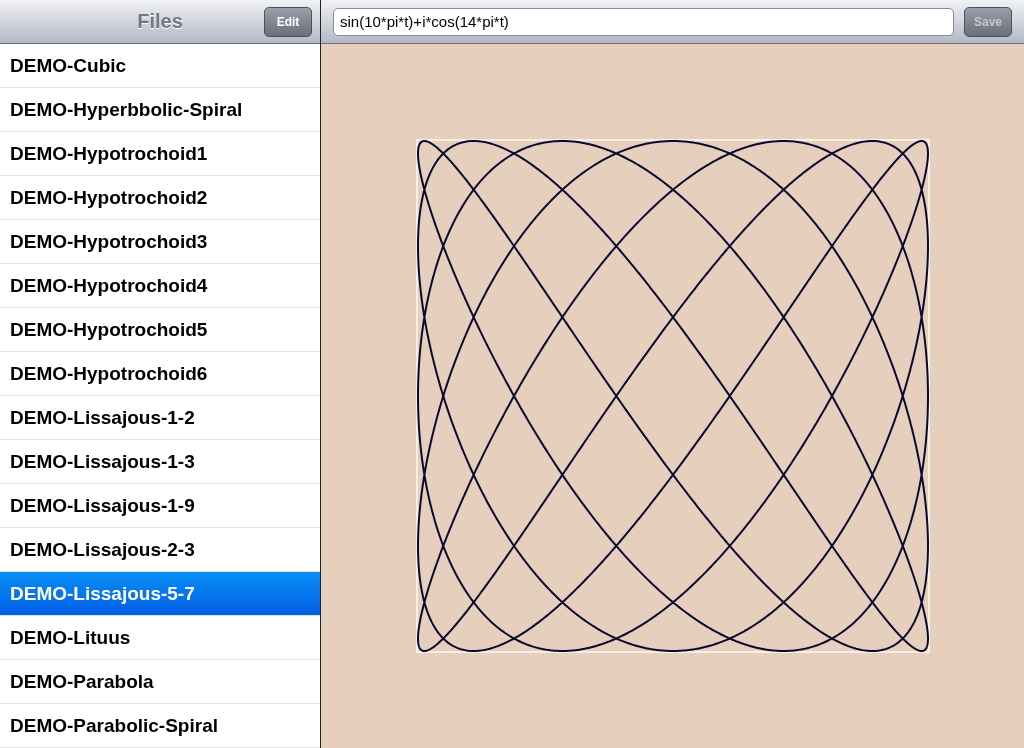 The width and height of the screenshot is (1024, 748). I want to click on file-item: DEMO-Parabola, so click(160, 682).